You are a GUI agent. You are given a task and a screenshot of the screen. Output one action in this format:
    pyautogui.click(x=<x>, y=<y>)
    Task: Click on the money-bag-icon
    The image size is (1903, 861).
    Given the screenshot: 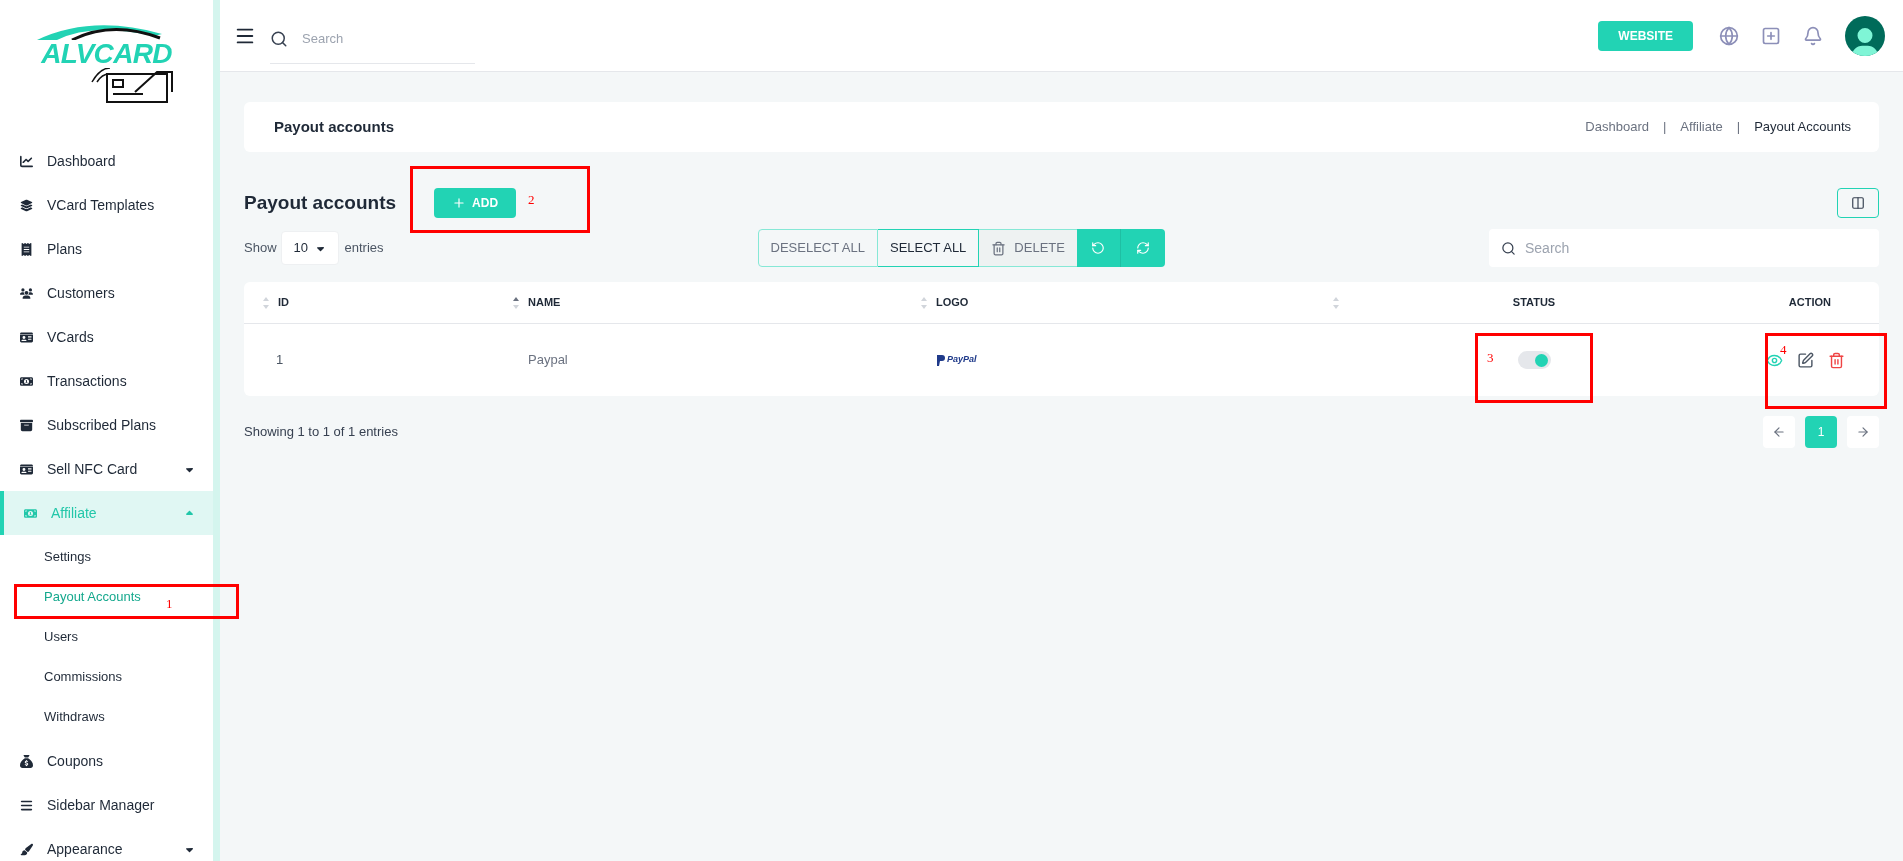 What is the action you would take?
    pyautogui.click(x=26, y=761)
    